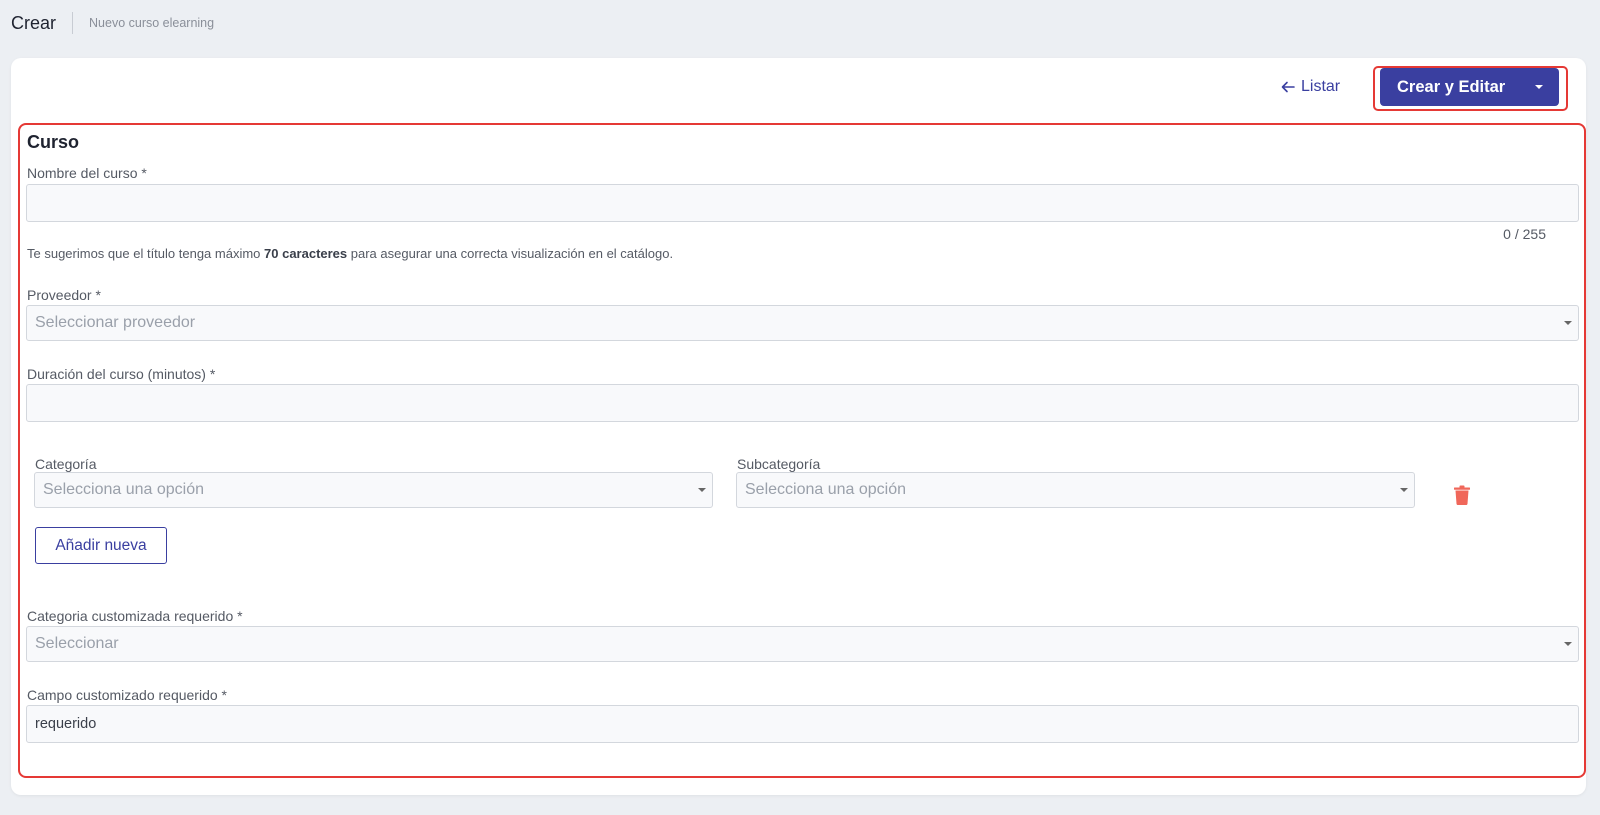  Describe the element at coordinates (1321, 86) in the screenshot. I see `listar-label: Listar` at that location.